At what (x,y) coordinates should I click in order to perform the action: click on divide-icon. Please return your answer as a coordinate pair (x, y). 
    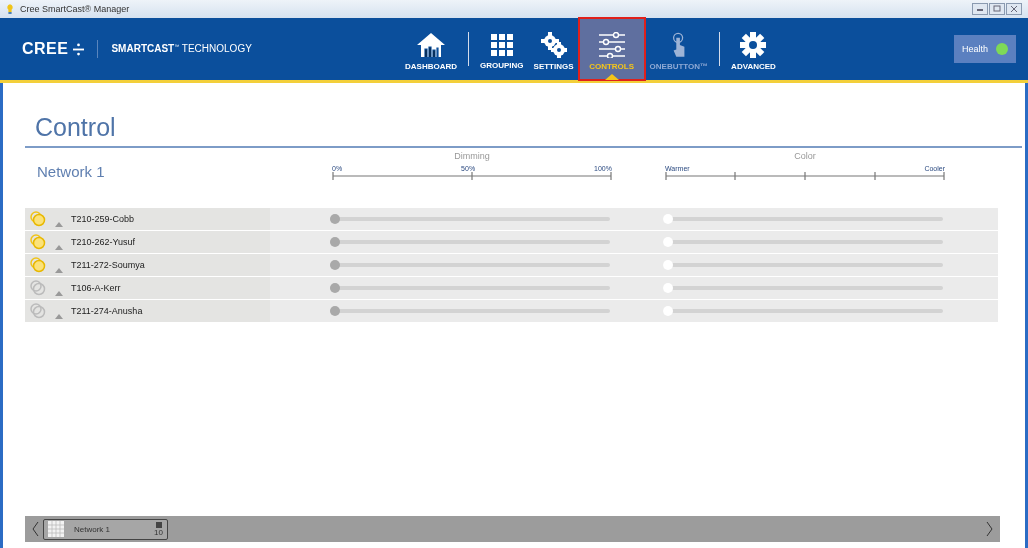
    Looking at the image, I should click on (79, 49).